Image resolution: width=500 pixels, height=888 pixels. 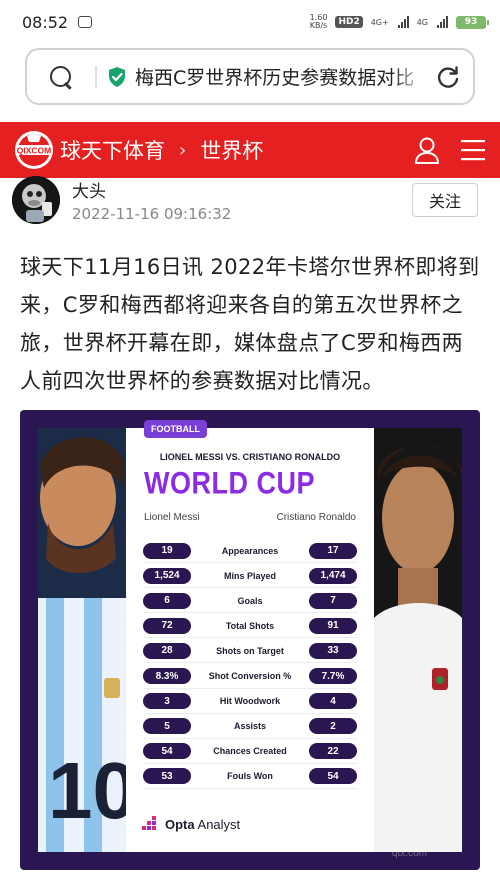 What do you see at coordinates (167, 600) in the screenshot?
I see `left-stat-value: 6` at bounding box center [167, 600].